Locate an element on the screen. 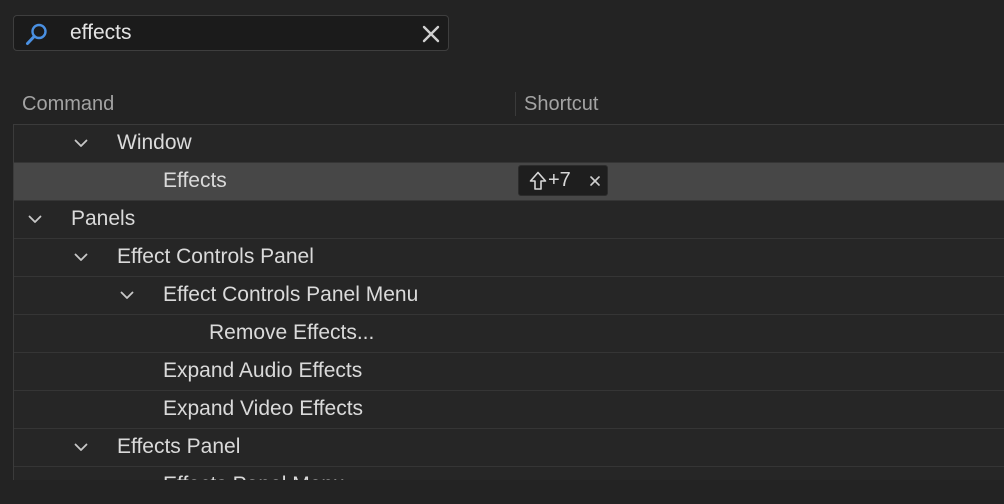  search-box is located at coordinates (231, 33).